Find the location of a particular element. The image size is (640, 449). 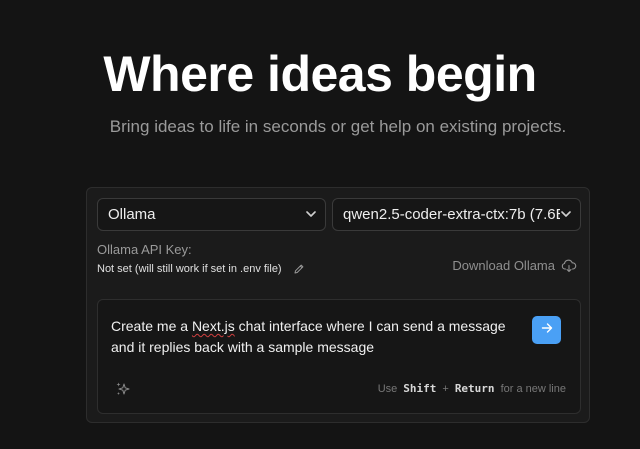

model-select: qwen2.5-coder-extra-ctx:7b (7.6B) is located at coordinates (456, 214).